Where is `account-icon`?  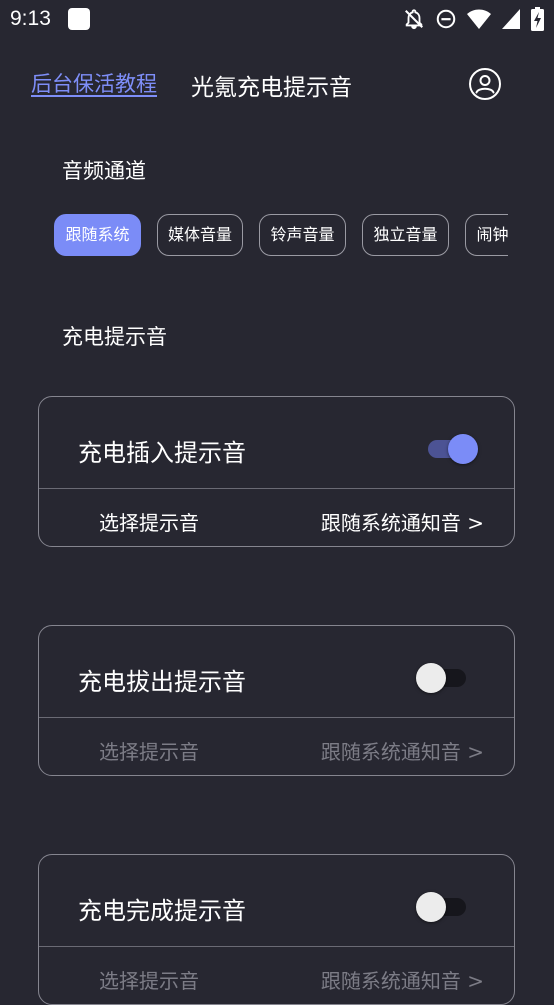 account-icon is located at coordinates (485, 84).